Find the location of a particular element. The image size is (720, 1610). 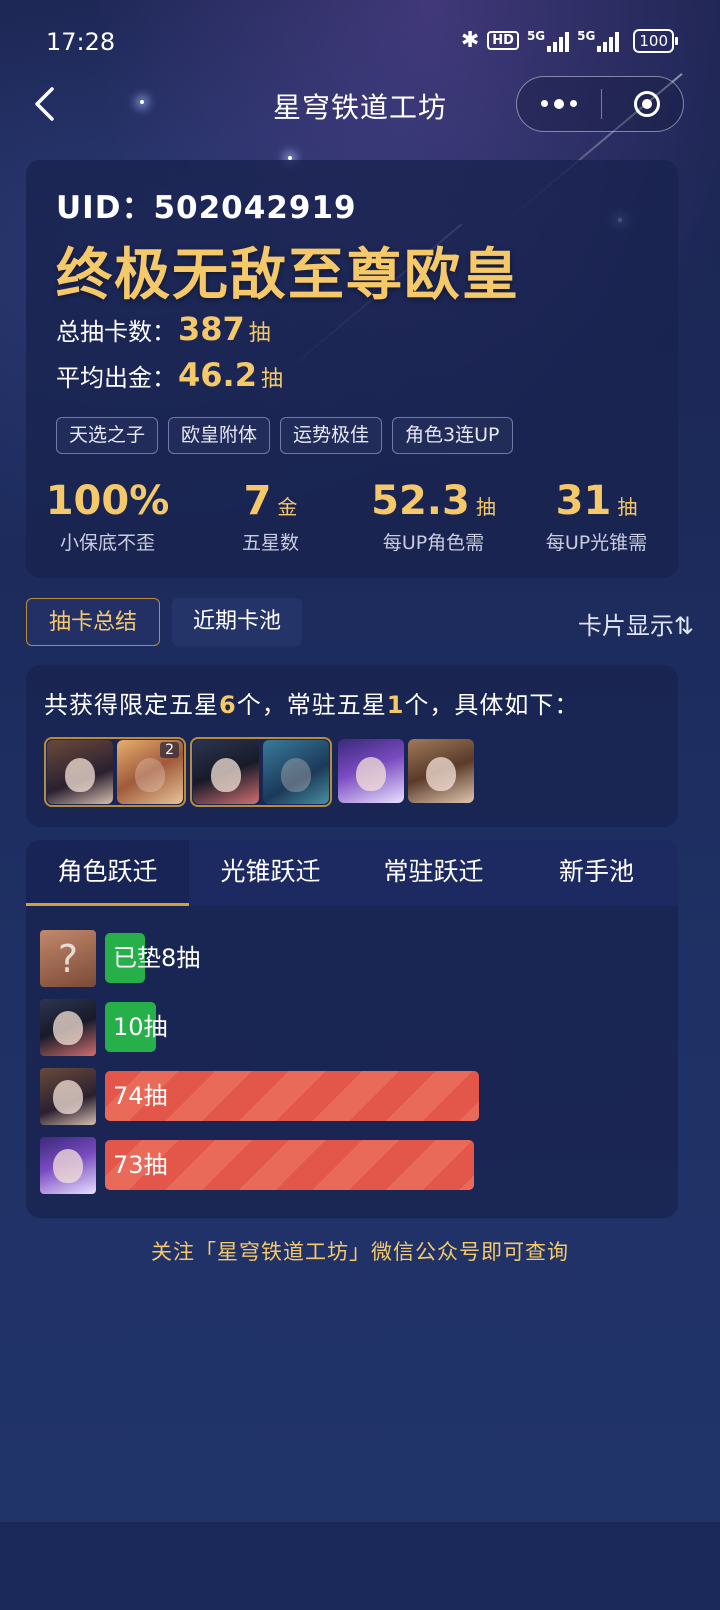

pull-row: ? 已垫8抽 is located at coordinates (350, 958).